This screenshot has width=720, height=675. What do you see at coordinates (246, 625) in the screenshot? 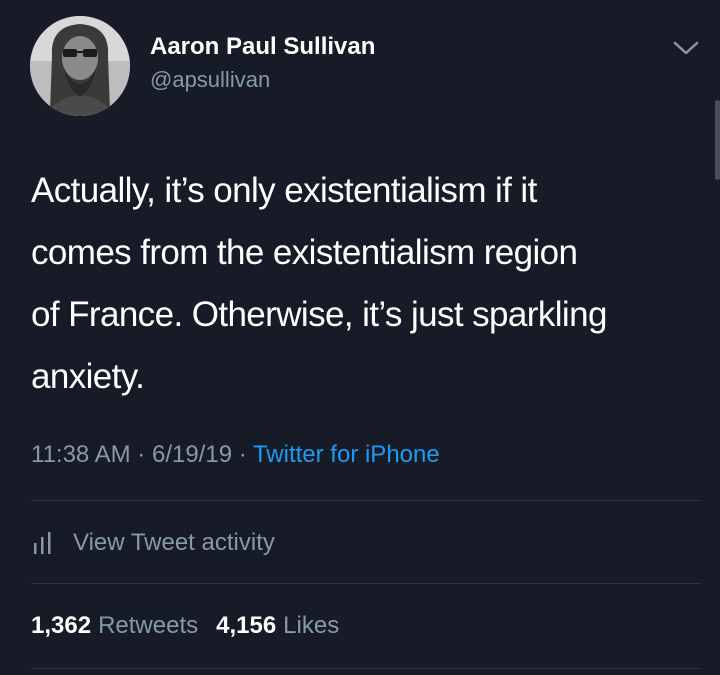
I see `likes-count: 4,156` at bounding box center [246, 625].